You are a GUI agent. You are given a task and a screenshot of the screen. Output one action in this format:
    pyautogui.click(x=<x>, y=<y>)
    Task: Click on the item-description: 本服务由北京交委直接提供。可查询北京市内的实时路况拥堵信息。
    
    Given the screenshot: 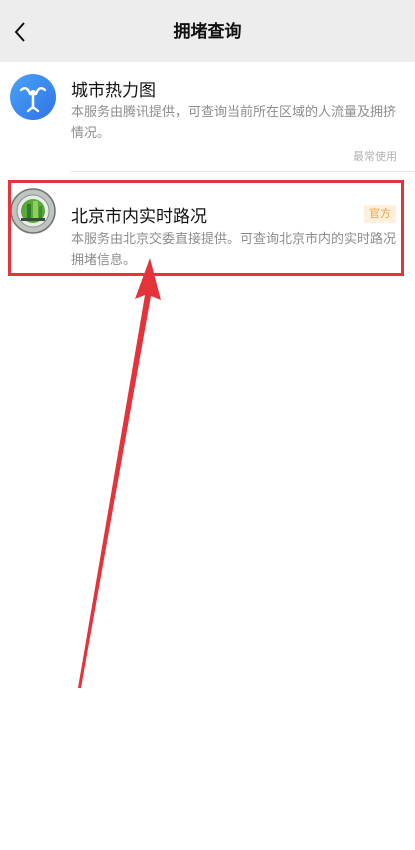 What is the action you would take?
    pyautogui.click(x=234, y=250)
    